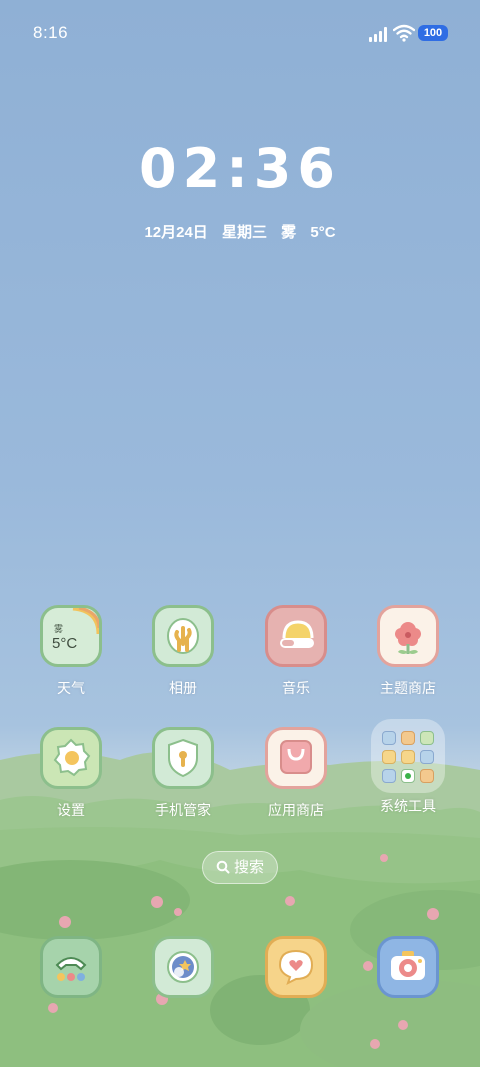  What do you see at coordinates (289, 232) in the screenshot?
I see `weather-label: 雾` at bounding box center [289, 232].